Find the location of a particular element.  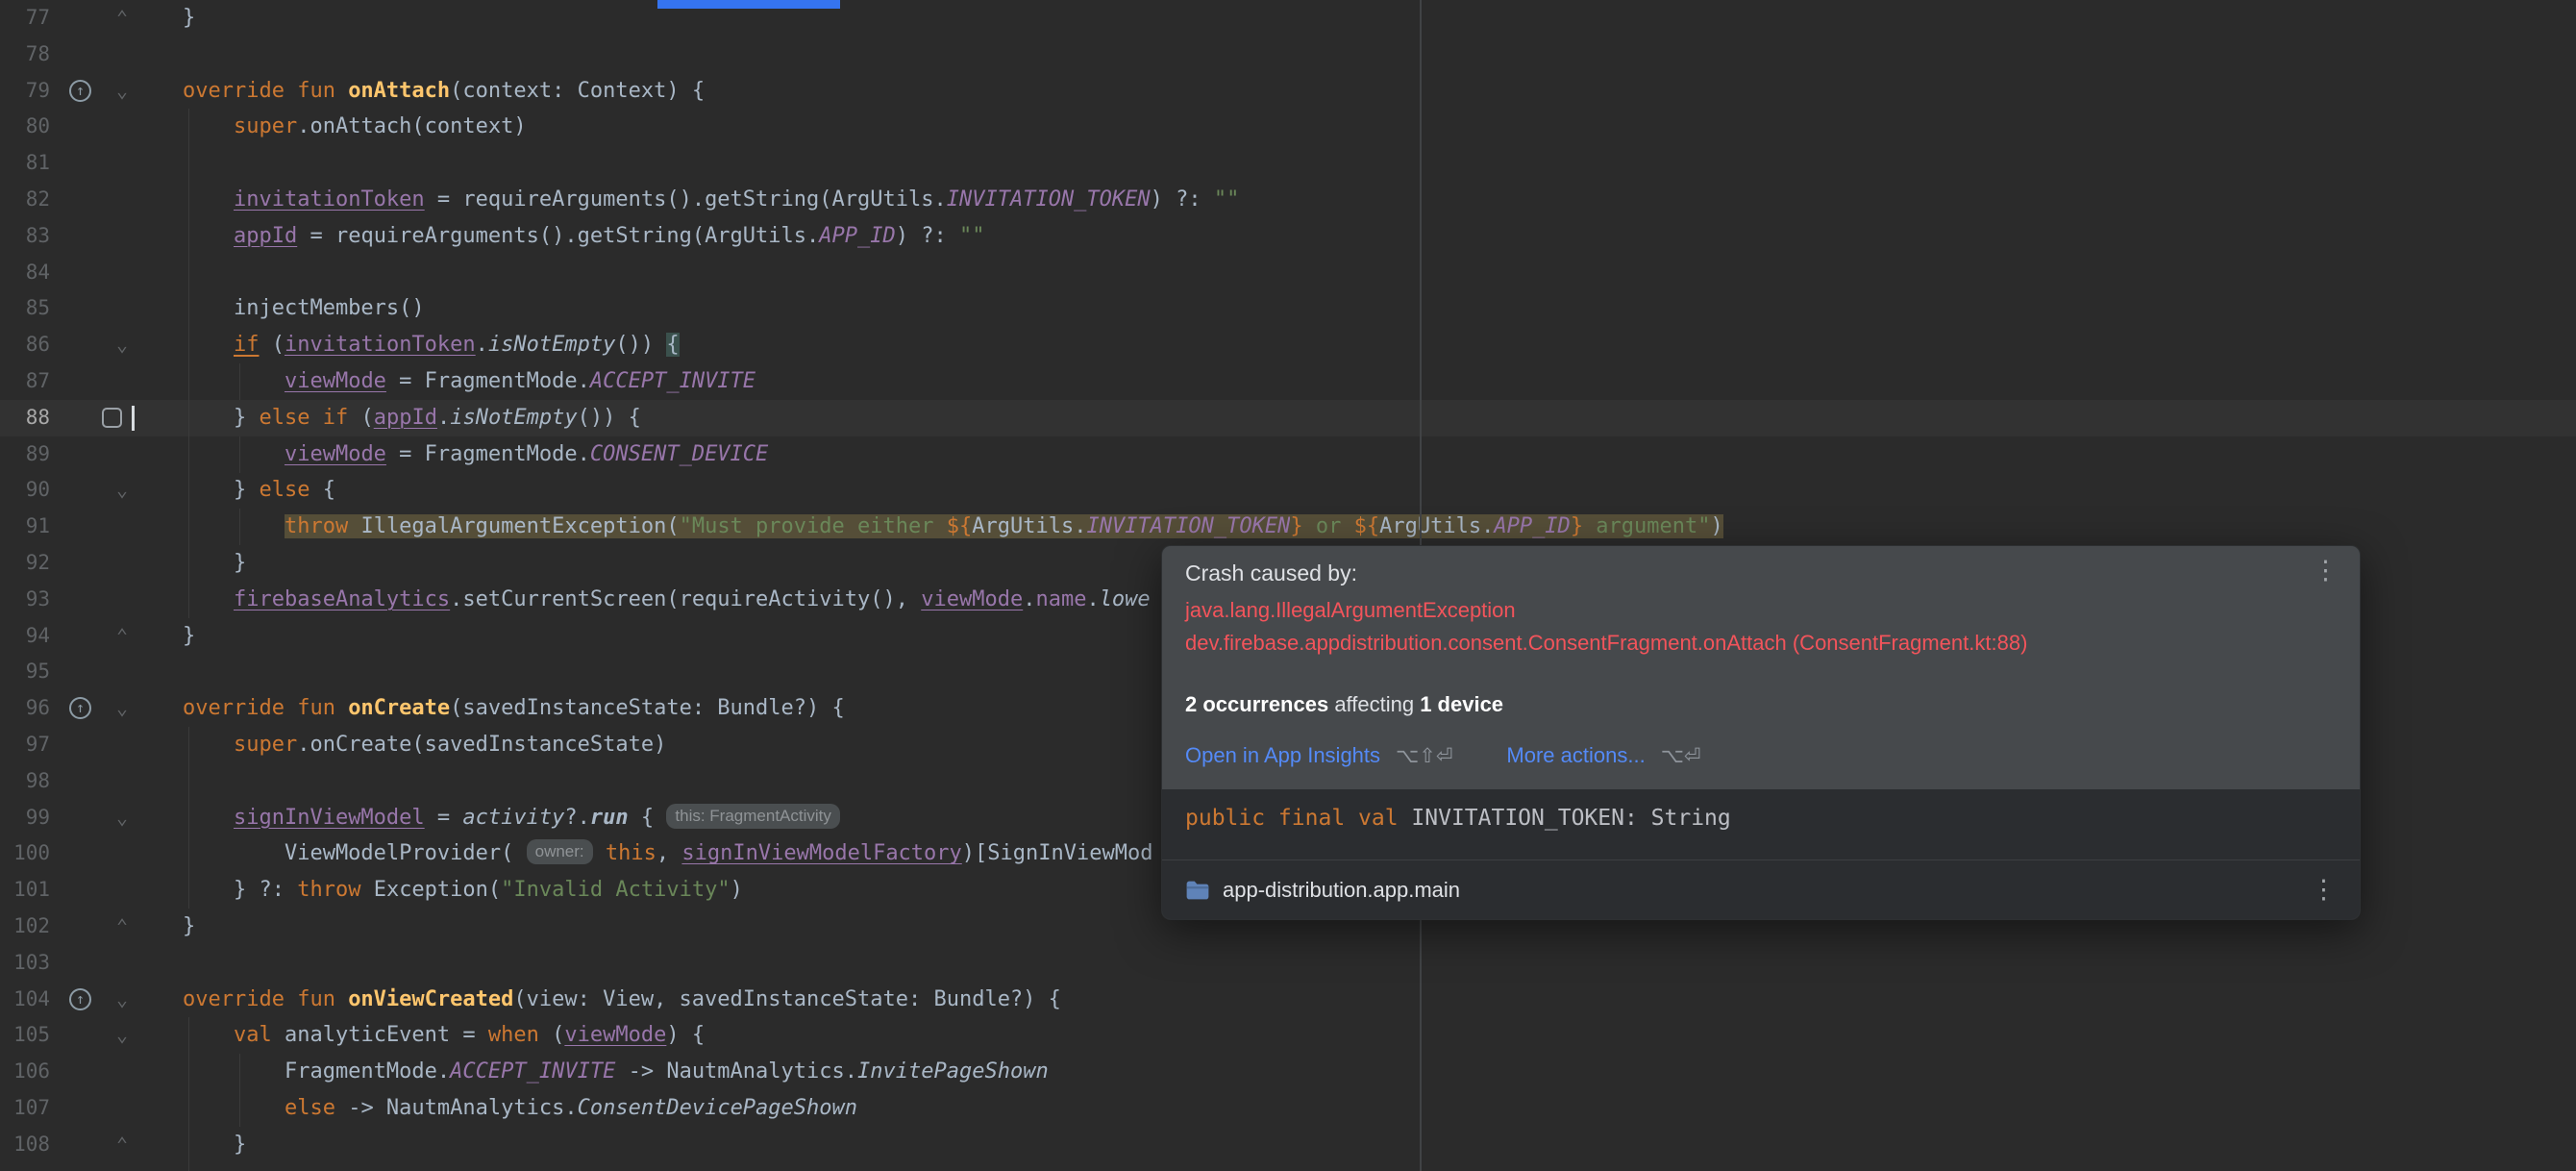

code-line-84: 84 is located at coordinates (1288, 273).